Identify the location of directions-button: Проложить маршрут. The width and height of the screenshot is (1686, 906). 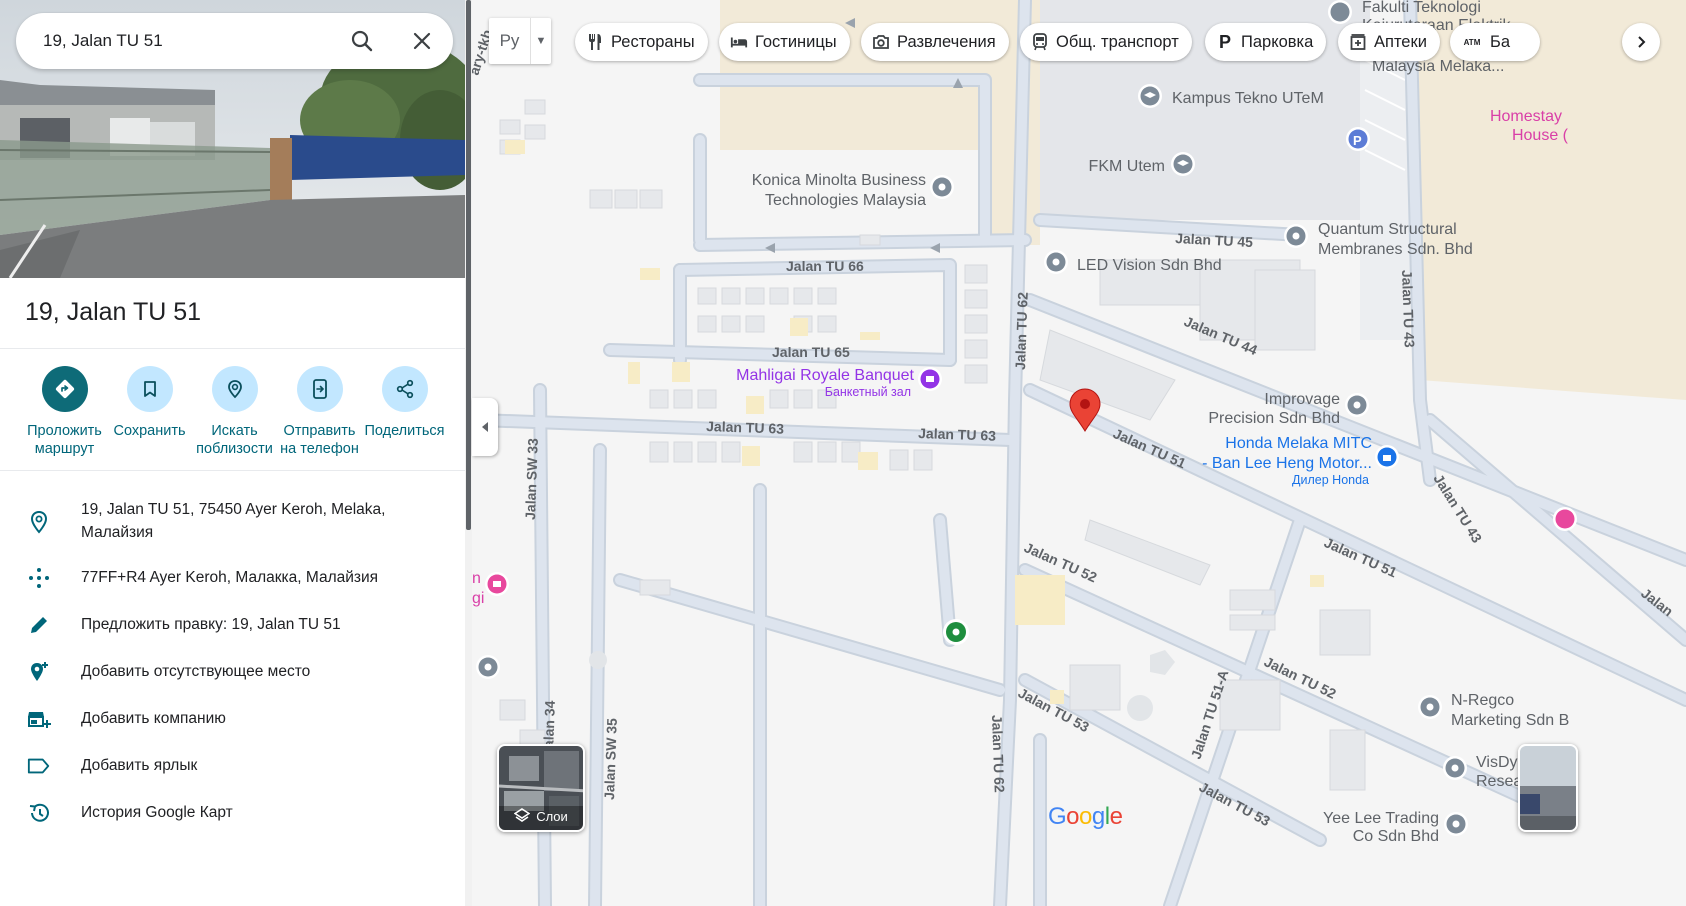
(64, 412).